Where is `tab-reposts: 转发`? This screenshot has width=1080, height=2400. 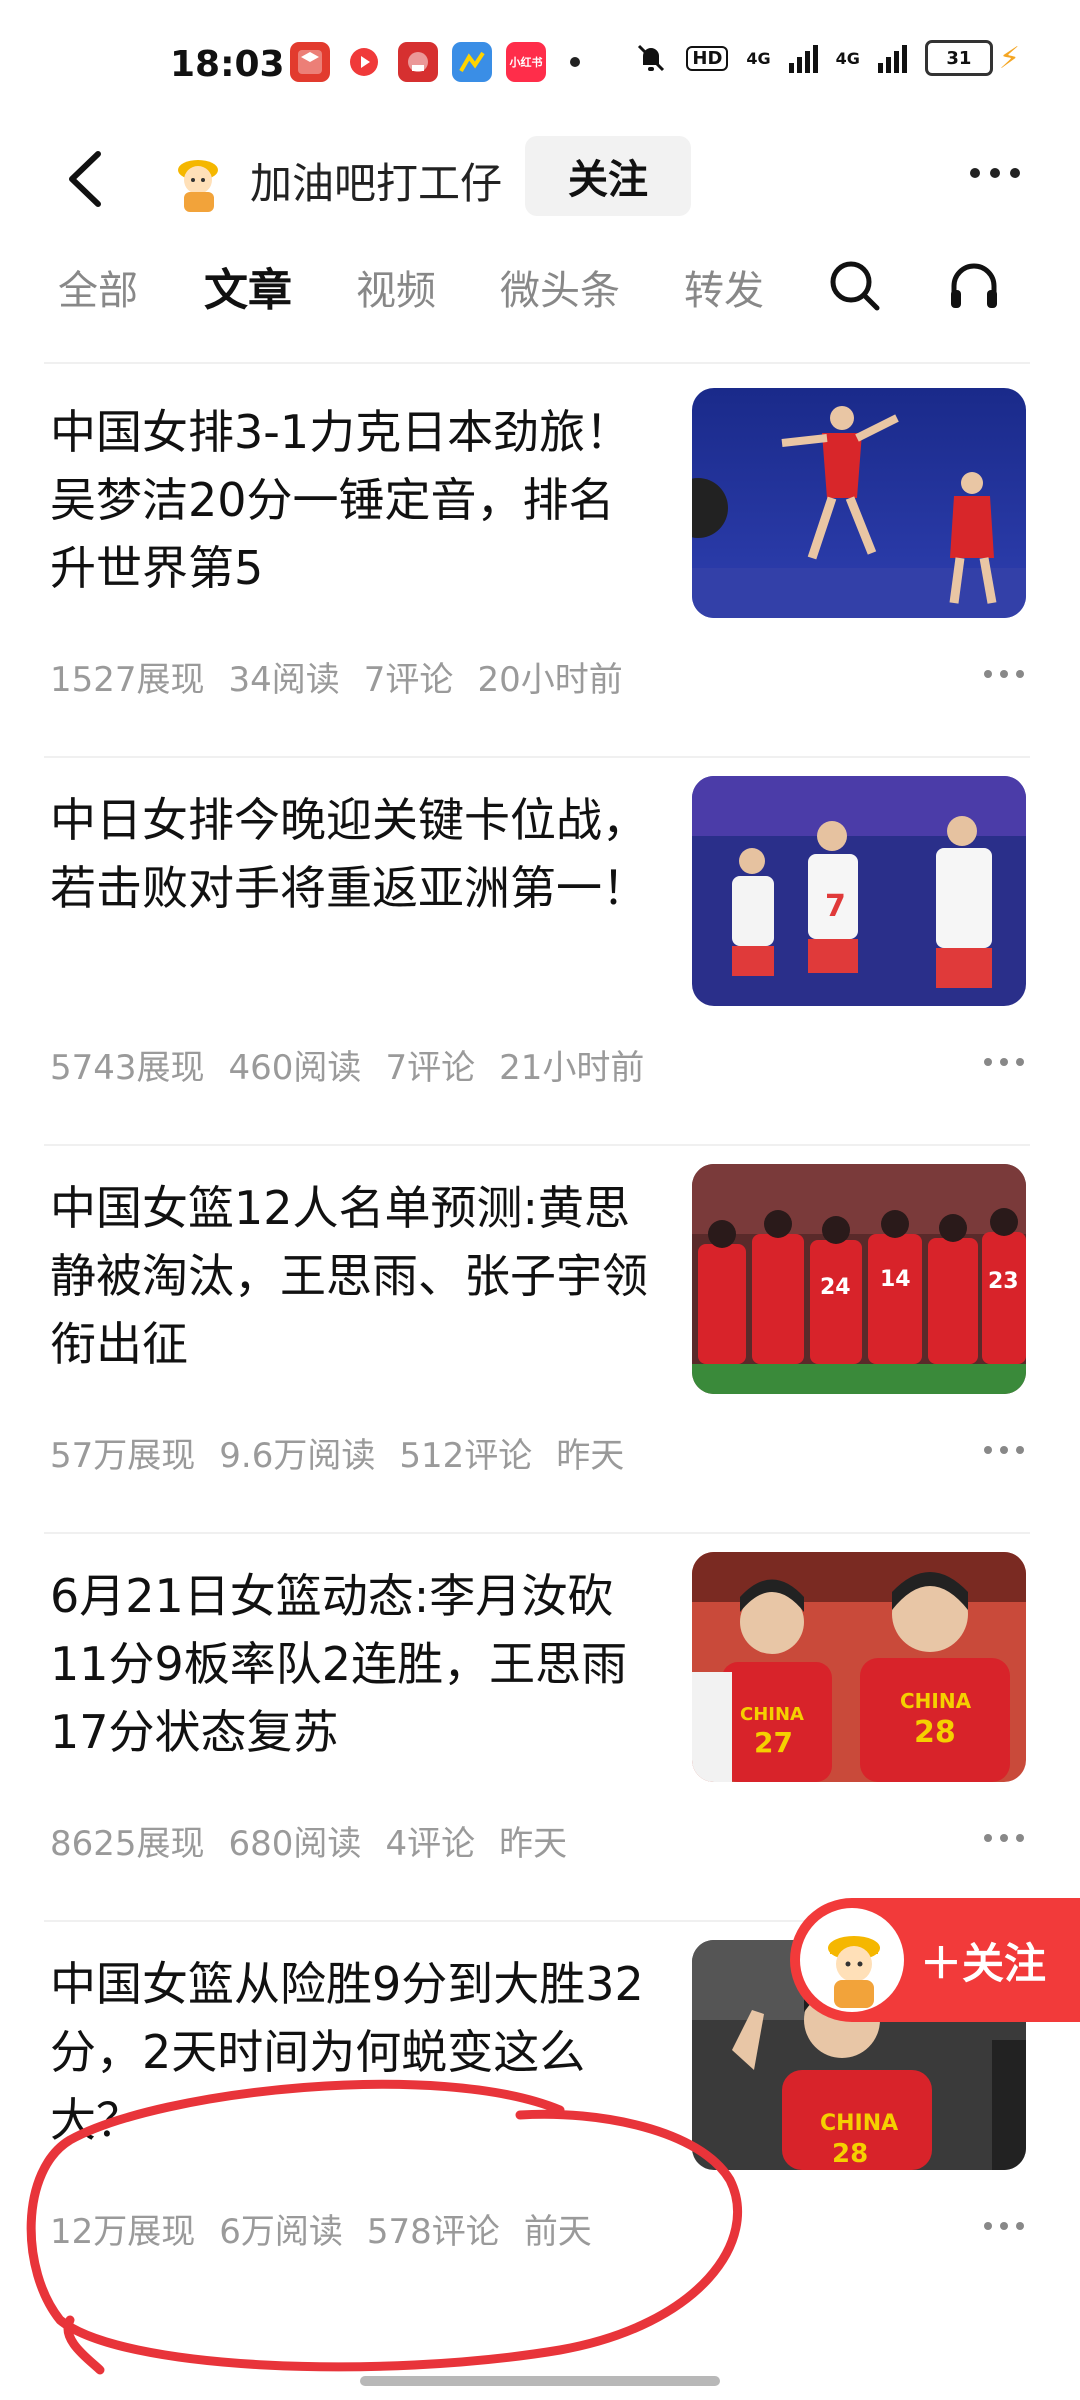
tab-reposts: 转发 is located at coordinates (724, 287).